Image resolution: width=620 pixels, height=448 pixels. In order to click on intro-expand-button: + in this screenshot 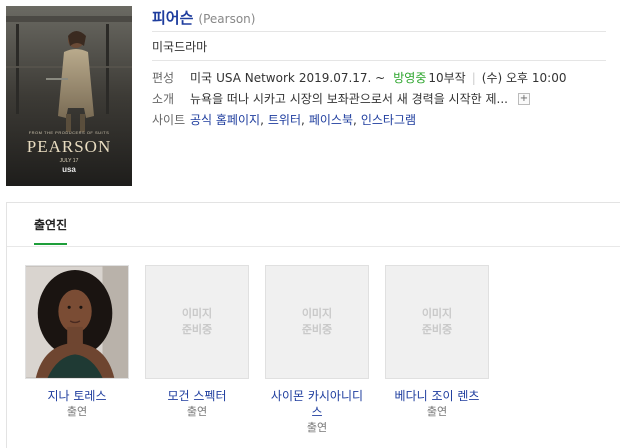, I will do `click(523, 98)`.